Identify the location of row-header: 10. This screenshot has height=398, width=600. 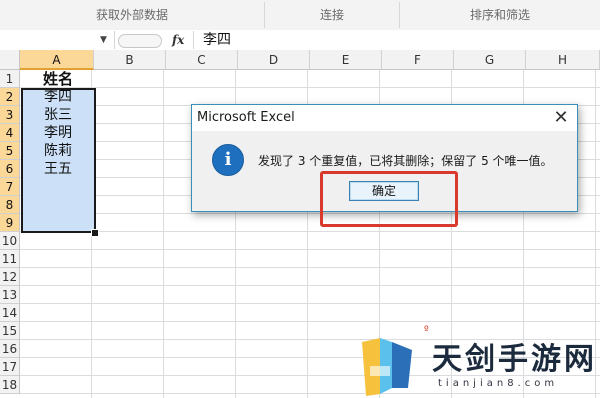
(10, 241).